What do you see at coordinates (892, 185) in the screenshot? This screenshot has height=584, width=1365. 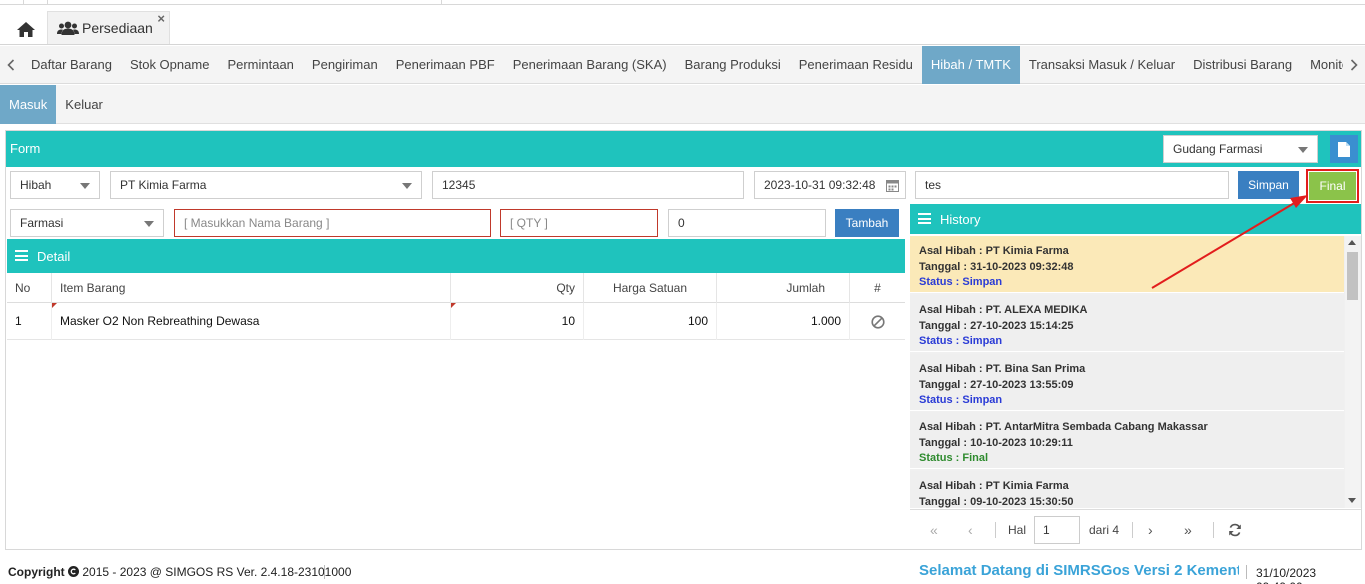 I see `calendar-icon` at bounding box center [892, 185].